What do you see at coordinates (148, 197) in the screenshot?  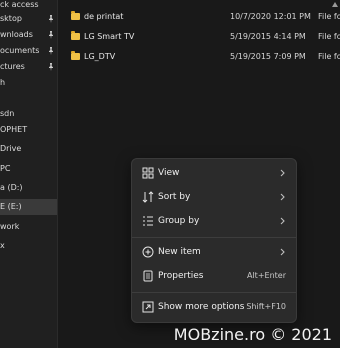 I see `sort-icon` at bounding box center [148, 197].